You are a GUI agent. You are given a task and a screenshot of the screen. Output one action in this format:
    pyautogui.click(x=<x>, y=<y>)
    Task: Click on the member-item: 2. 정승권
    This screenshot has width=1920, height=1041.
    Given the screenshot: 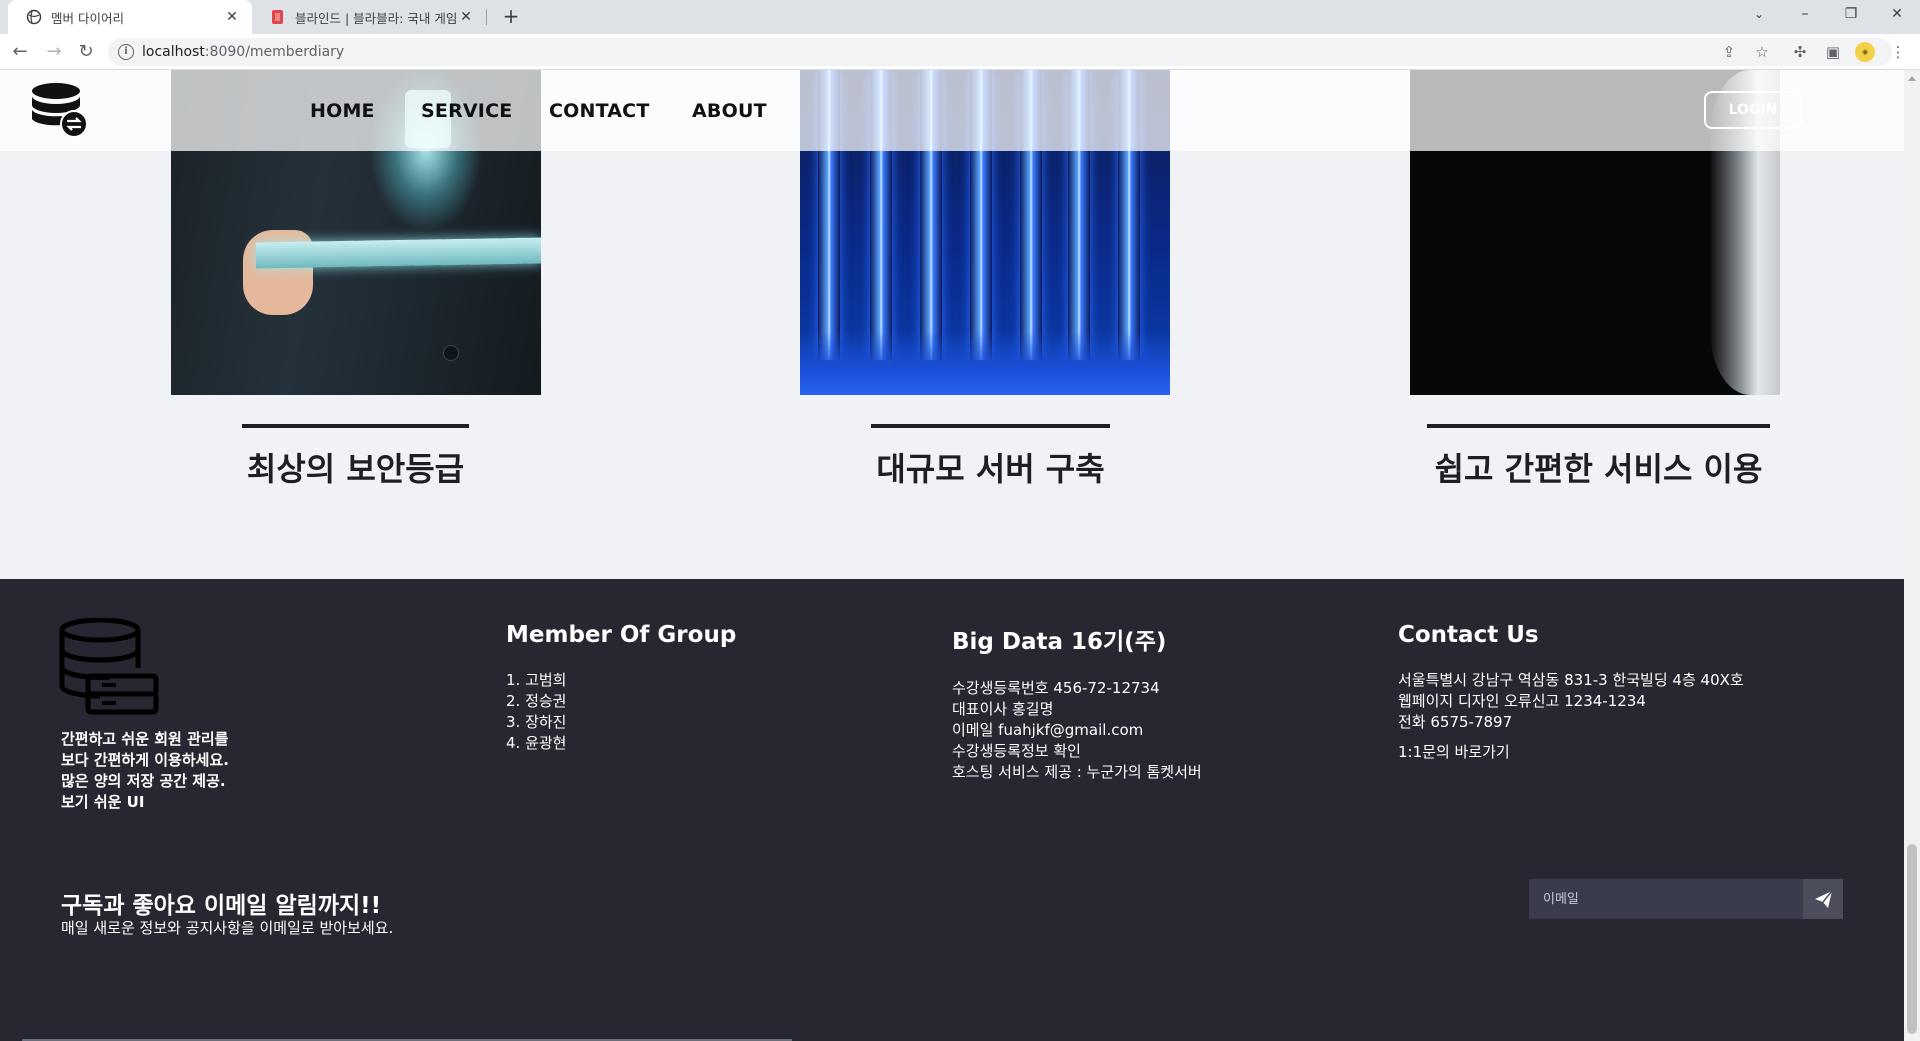 What is the action you would take?
    pyautogui.click(x=536, y=701)
    